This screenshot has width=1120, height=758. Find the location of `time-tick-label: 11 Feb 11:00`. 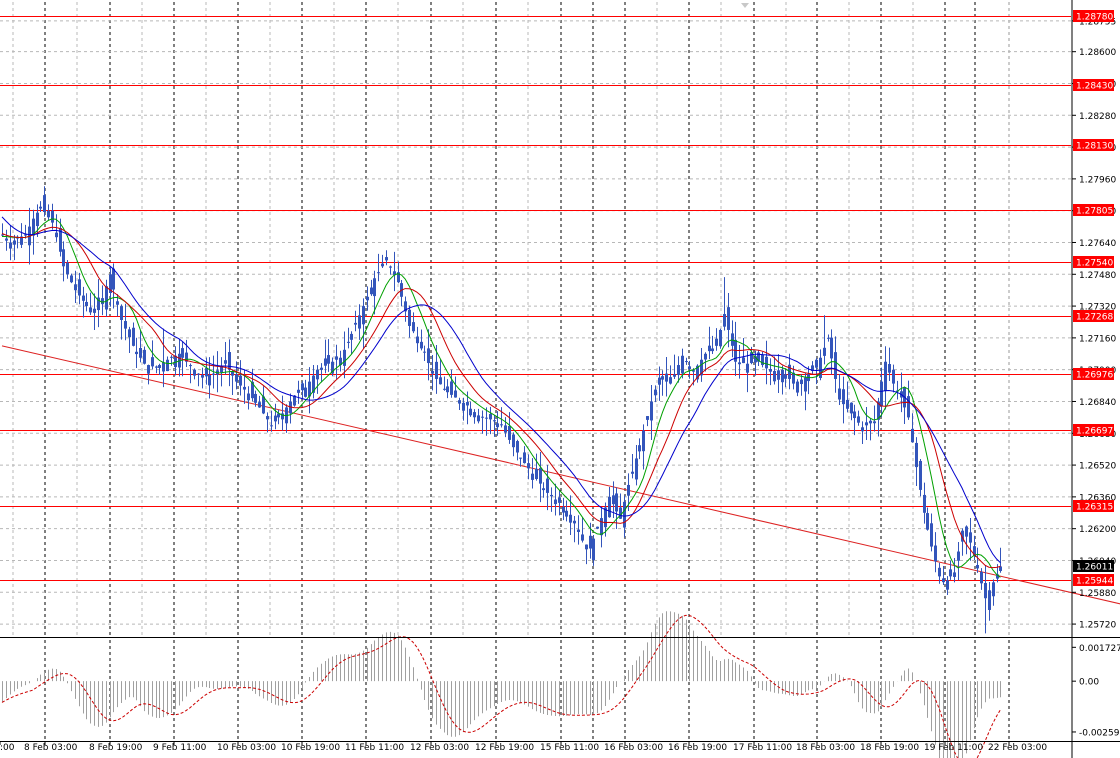

time-tick-label: 11 Feb 11:00 is located at coordinates (374, 748).